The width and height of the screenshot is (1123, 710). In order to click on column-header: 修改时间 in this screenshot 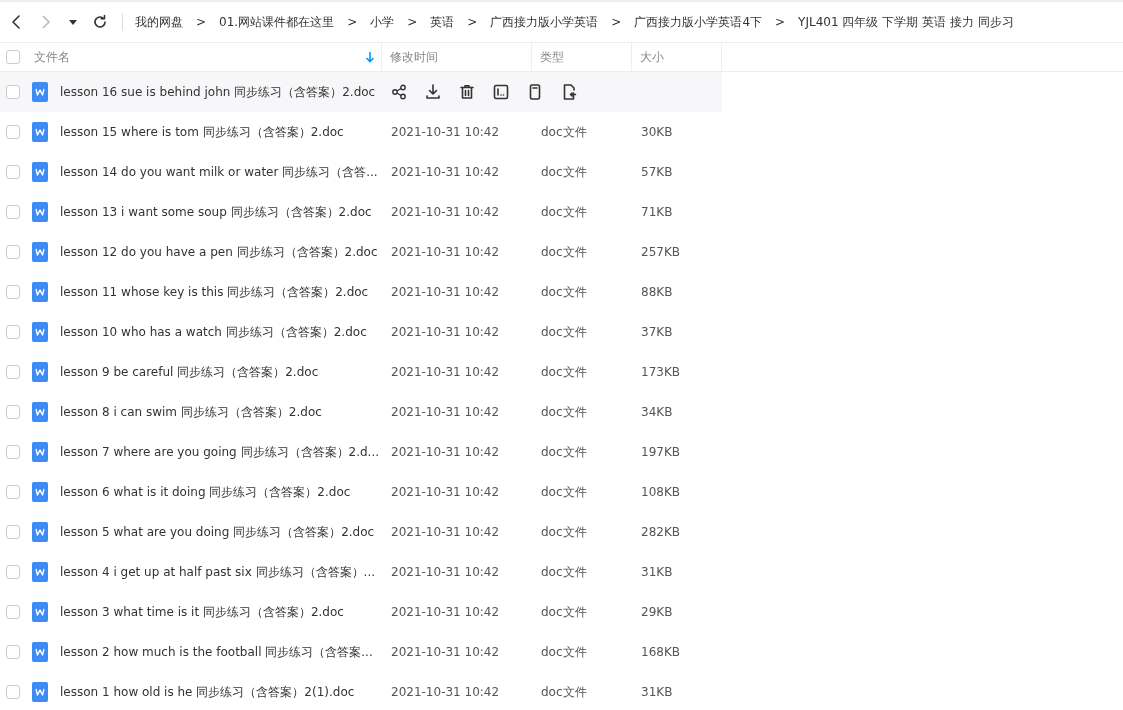, I will do `click(457, 57)`.